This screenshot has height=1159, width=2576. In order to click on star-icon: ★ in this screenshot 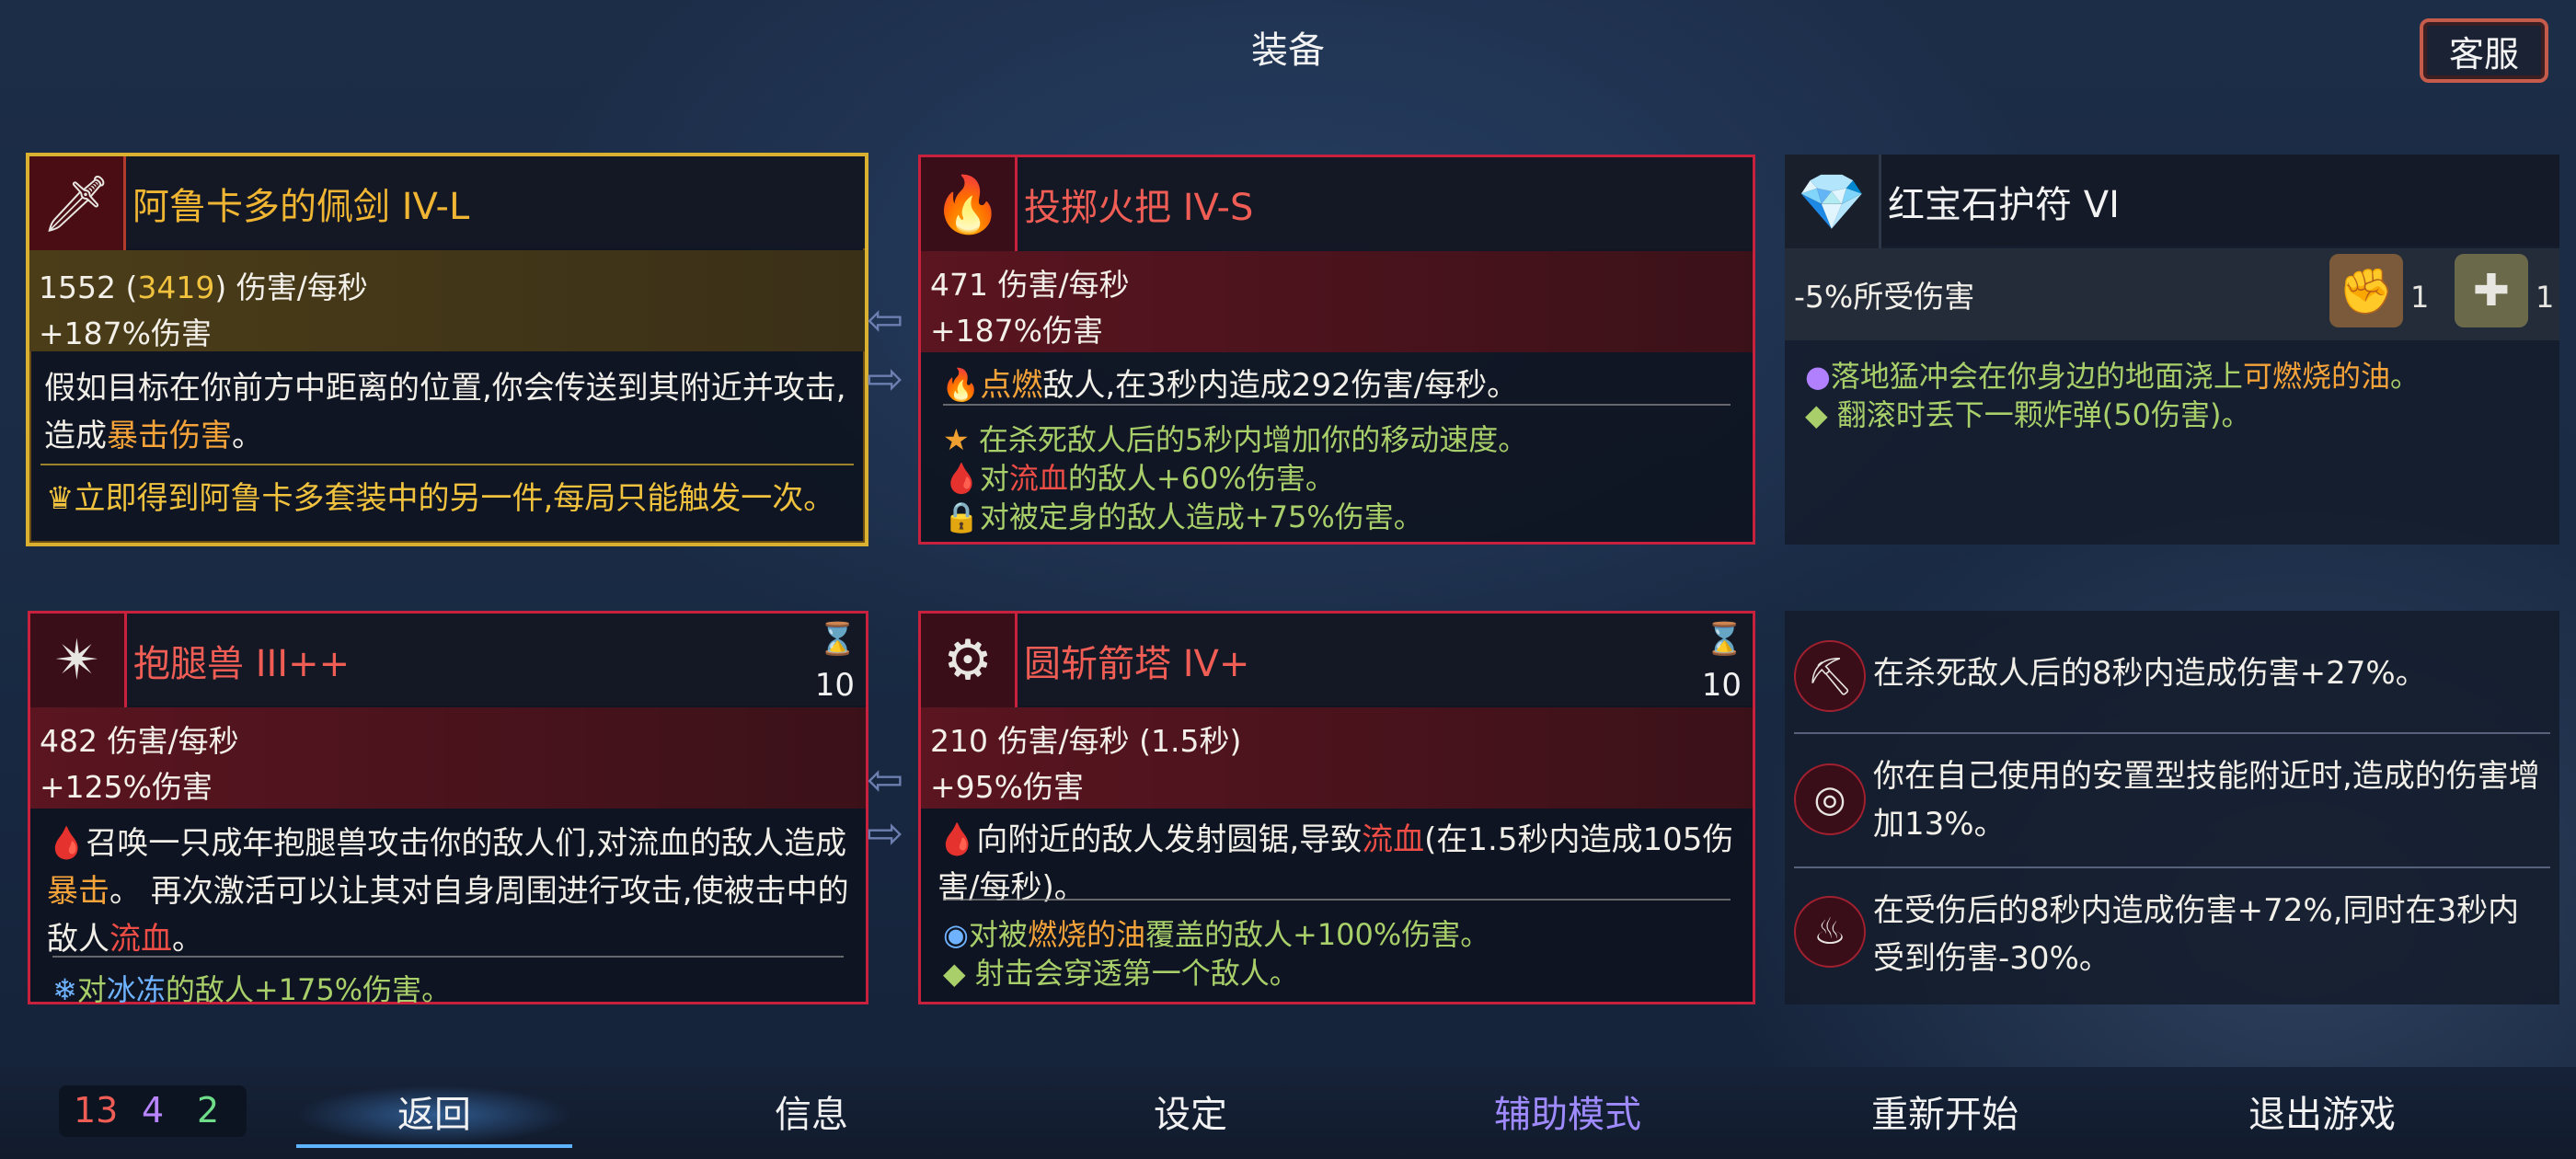, I will do `click(956, 439)`.